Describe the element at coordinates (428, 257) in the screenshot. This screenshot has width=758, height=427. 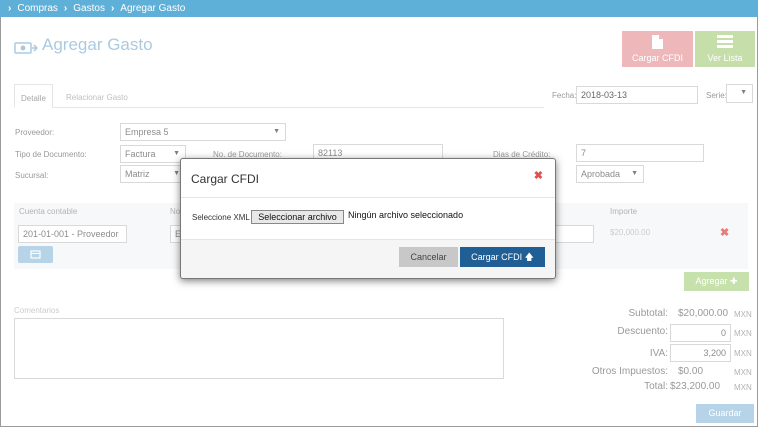
I see `cancelar-button: Cancelar` at that location.